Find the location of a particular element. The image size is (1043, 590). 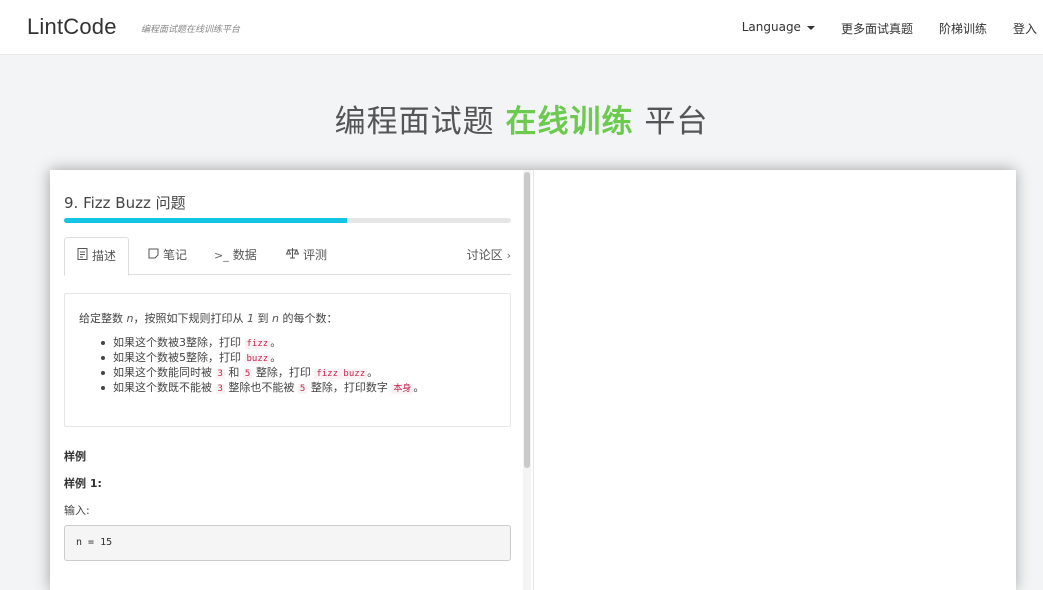

hero-text-accent: 在线训练 is located at coordinates (569, 122).